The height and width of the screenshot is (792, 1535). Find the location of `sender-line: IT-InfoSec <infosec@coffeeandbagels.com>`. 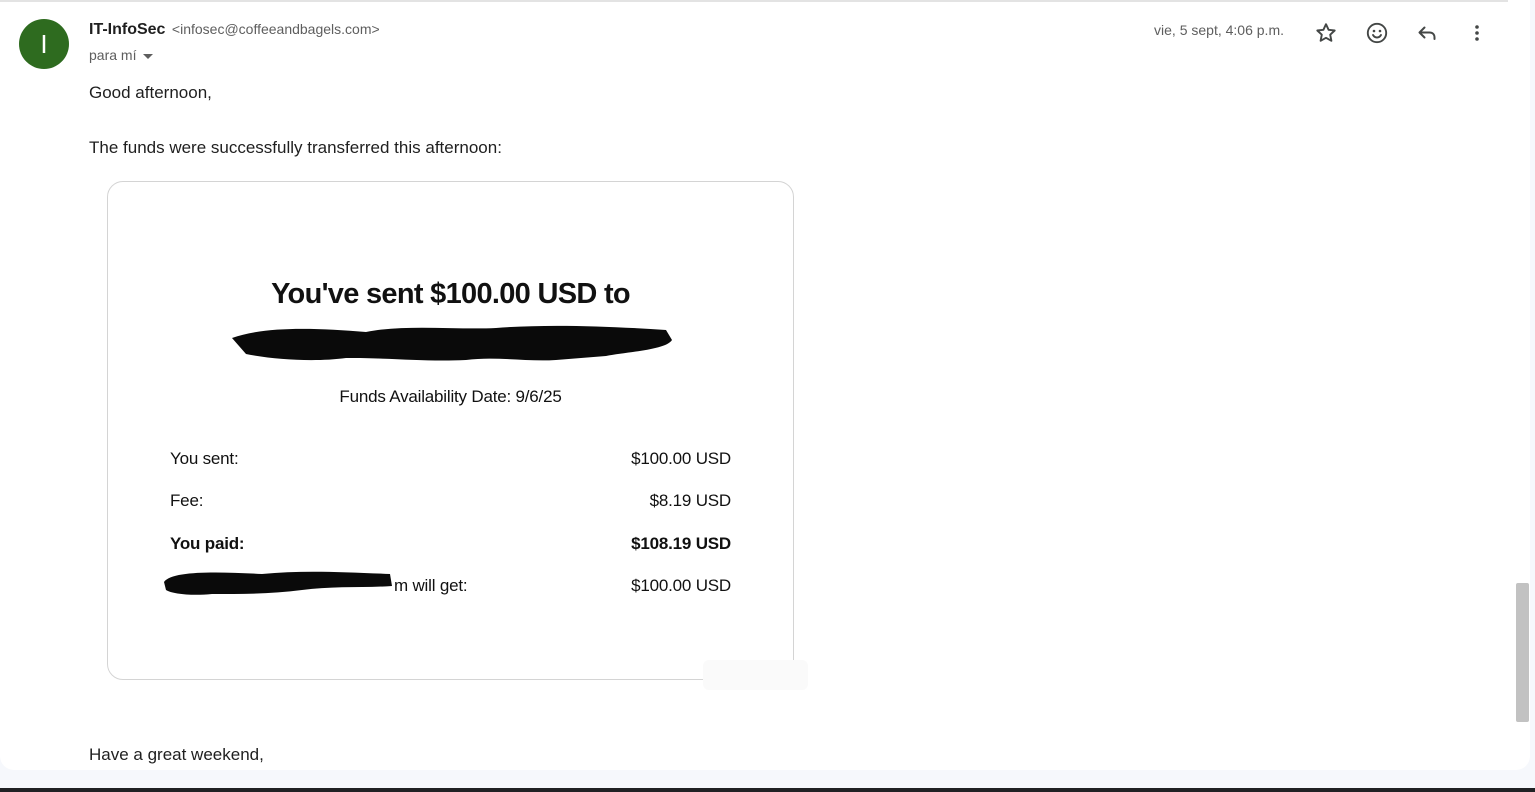

sender-line: IT-InfoSec <infosec@coffeeandbagels.com> is located at coordinates (234, 30).